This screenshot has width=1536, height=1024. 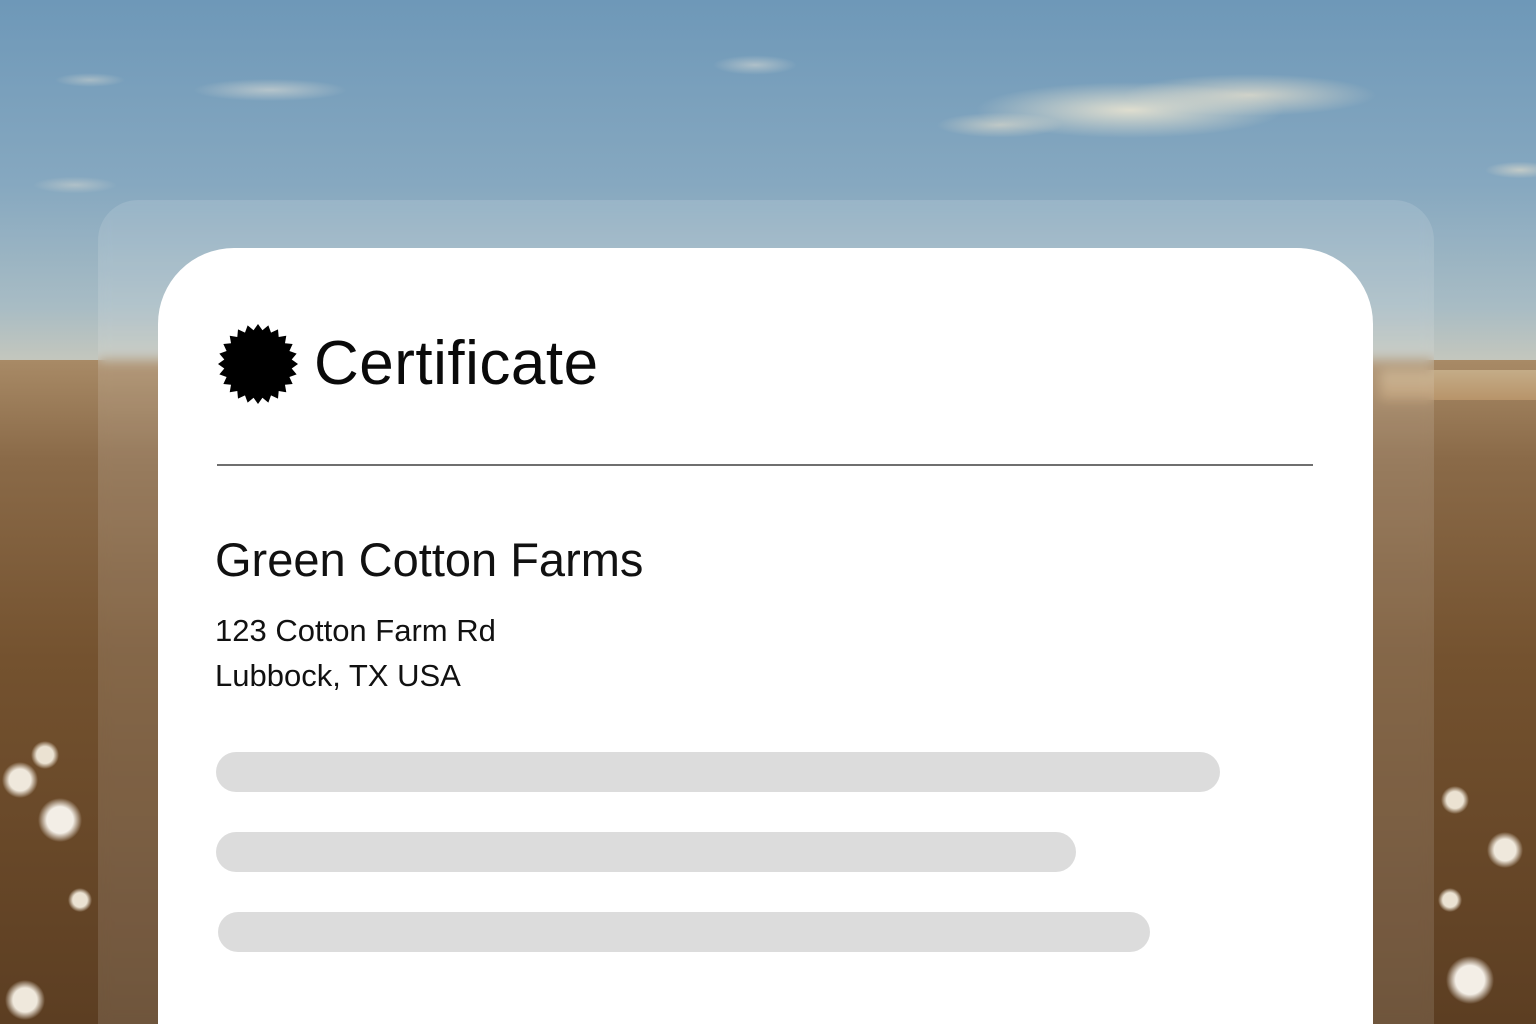 I want to click on address-line-1: 123 Cotton Farm Rd, so click(x=355, y=630).